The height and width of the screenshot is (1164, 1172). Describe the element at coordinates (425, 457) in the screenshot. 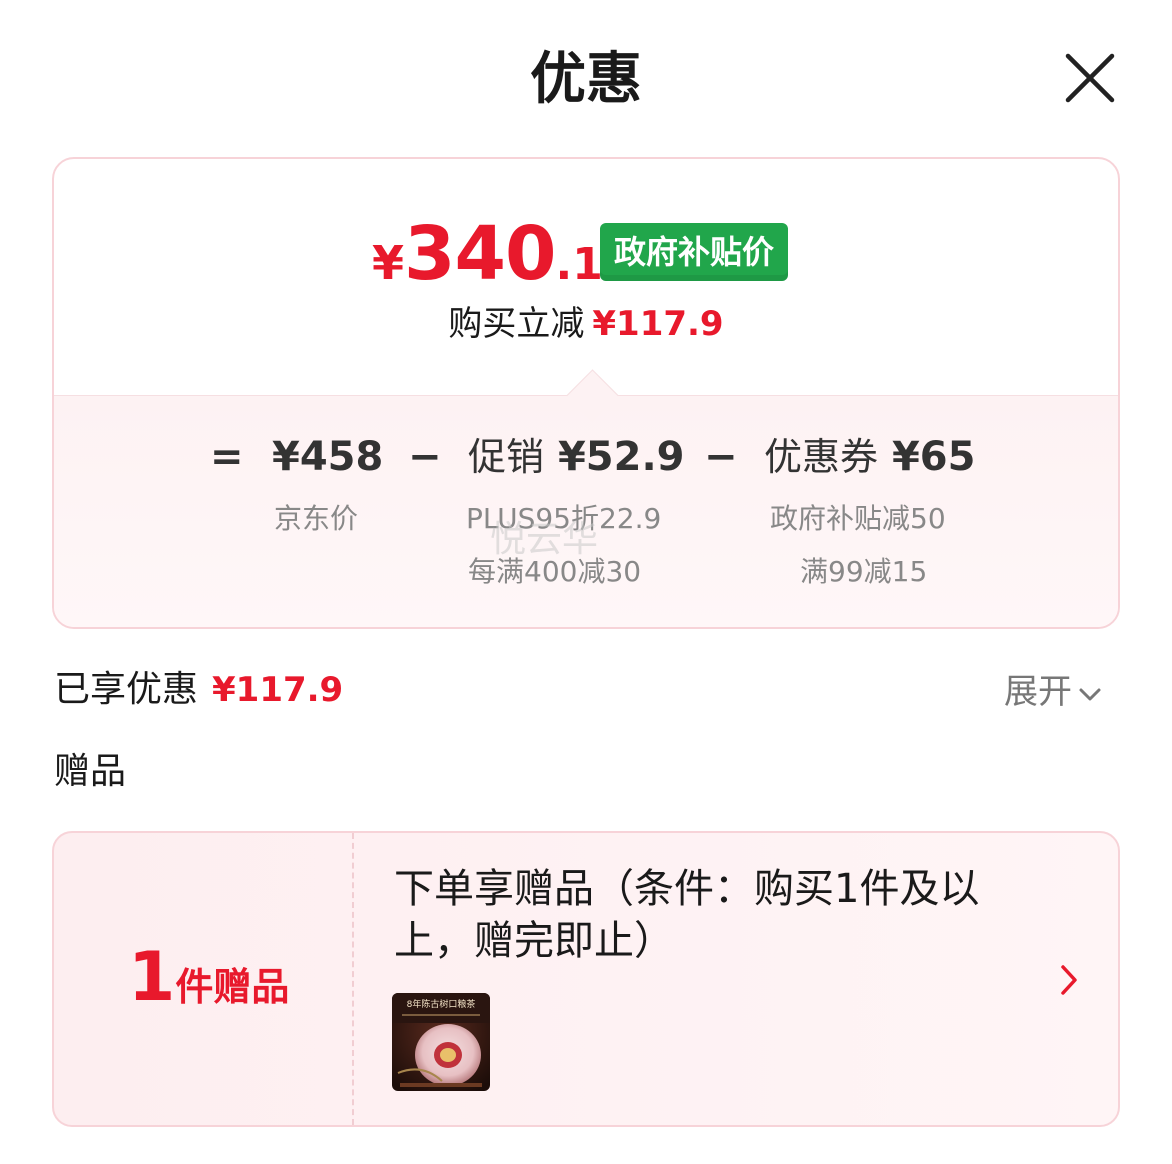

I see `minus-sign-1: −` at that location.